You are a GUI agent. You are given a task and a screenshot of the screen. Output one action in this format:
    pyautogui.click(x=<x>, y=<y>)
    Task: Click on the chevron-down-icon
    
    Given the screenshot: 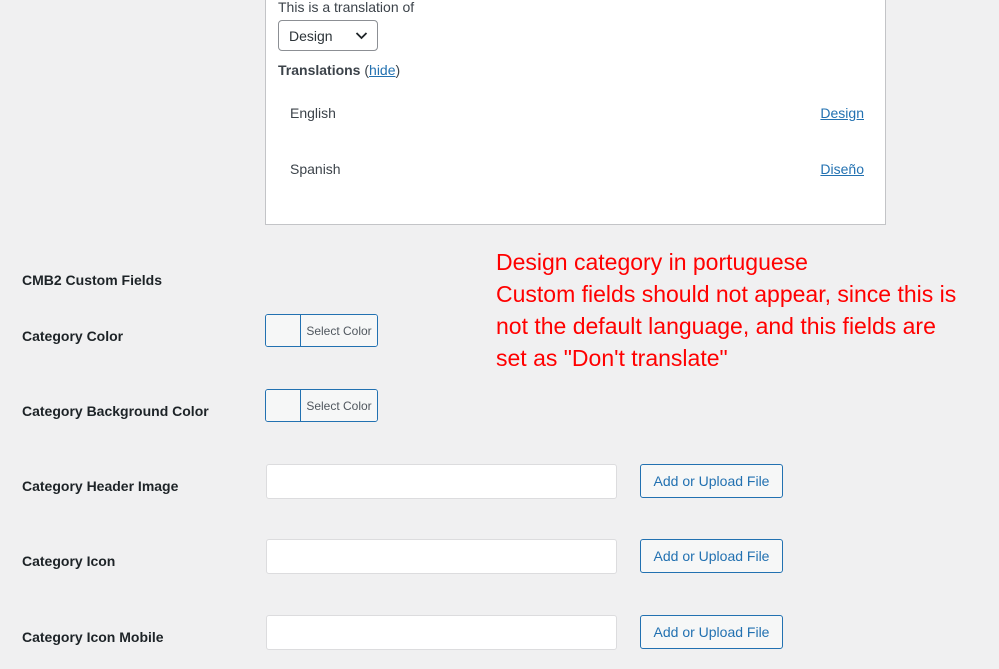 What is the action you would take?
    pyautogui.click(x=361, y=36)
    